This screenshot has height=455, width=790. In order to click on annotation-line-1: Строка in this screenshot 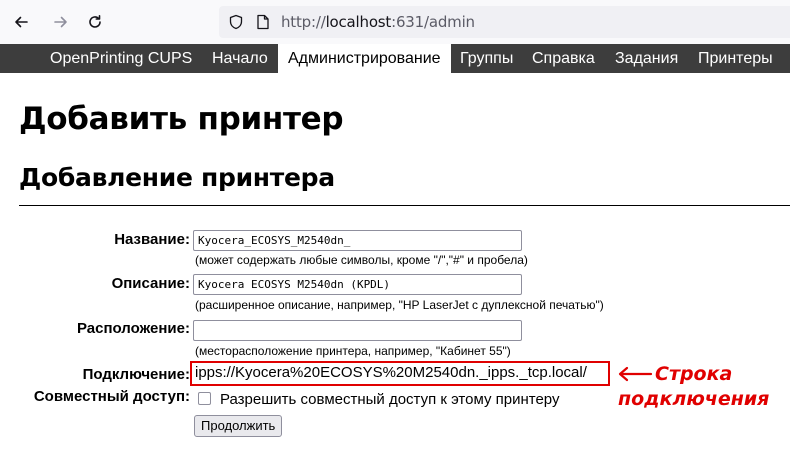, I will do `click(694, 374)`.